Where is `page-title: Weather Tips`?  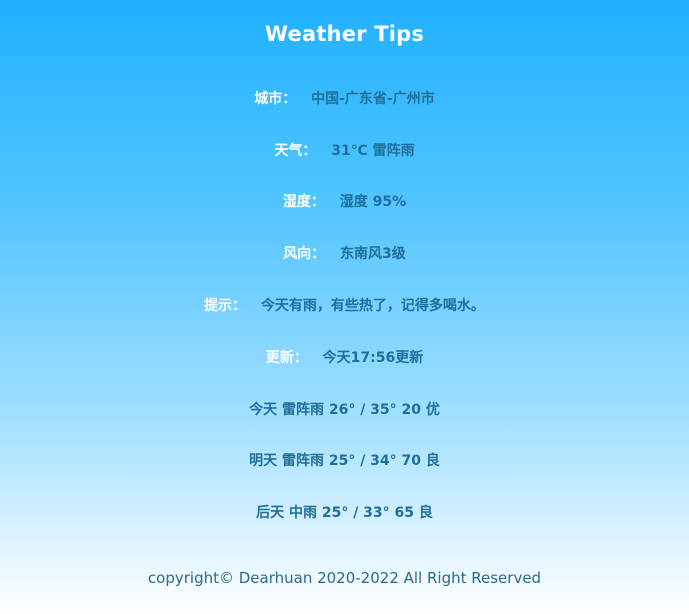 page-title: Weather Tips is located at coordinates (344, 34).